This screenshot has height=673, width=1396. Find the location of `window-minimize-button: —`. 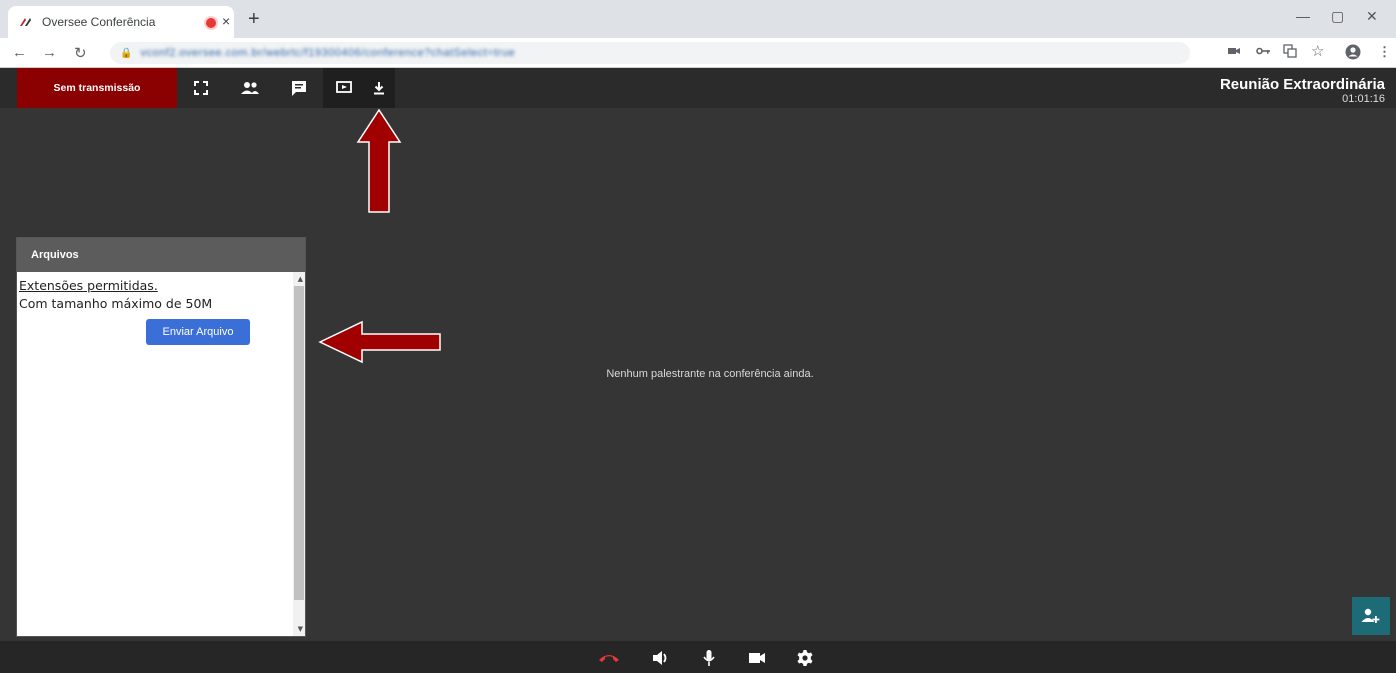

window-minimize-button: — is located at coordinates (1303, 16).